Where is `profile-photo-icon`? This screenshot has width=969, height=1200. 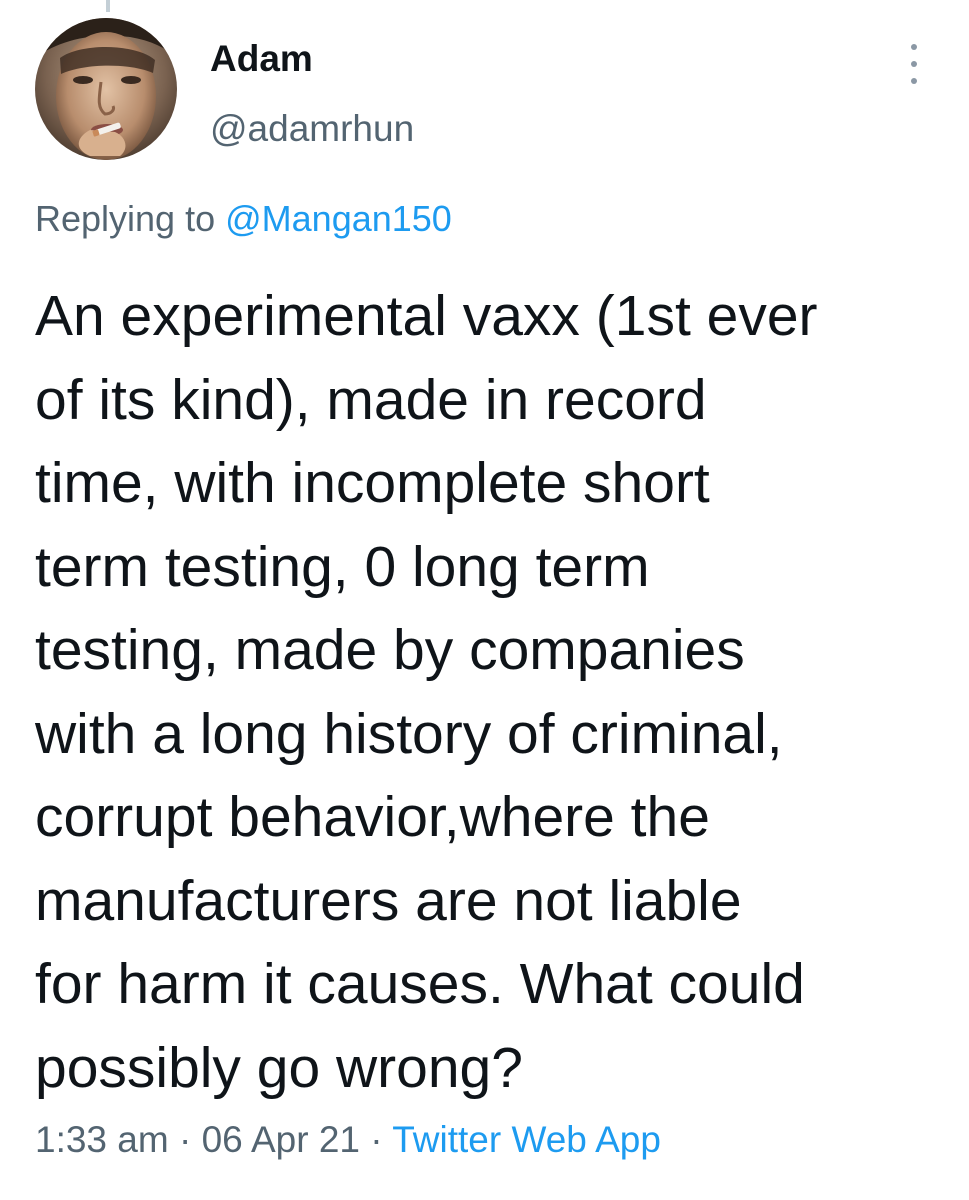 profile-photo-icon is located at coordinates (106, 89).